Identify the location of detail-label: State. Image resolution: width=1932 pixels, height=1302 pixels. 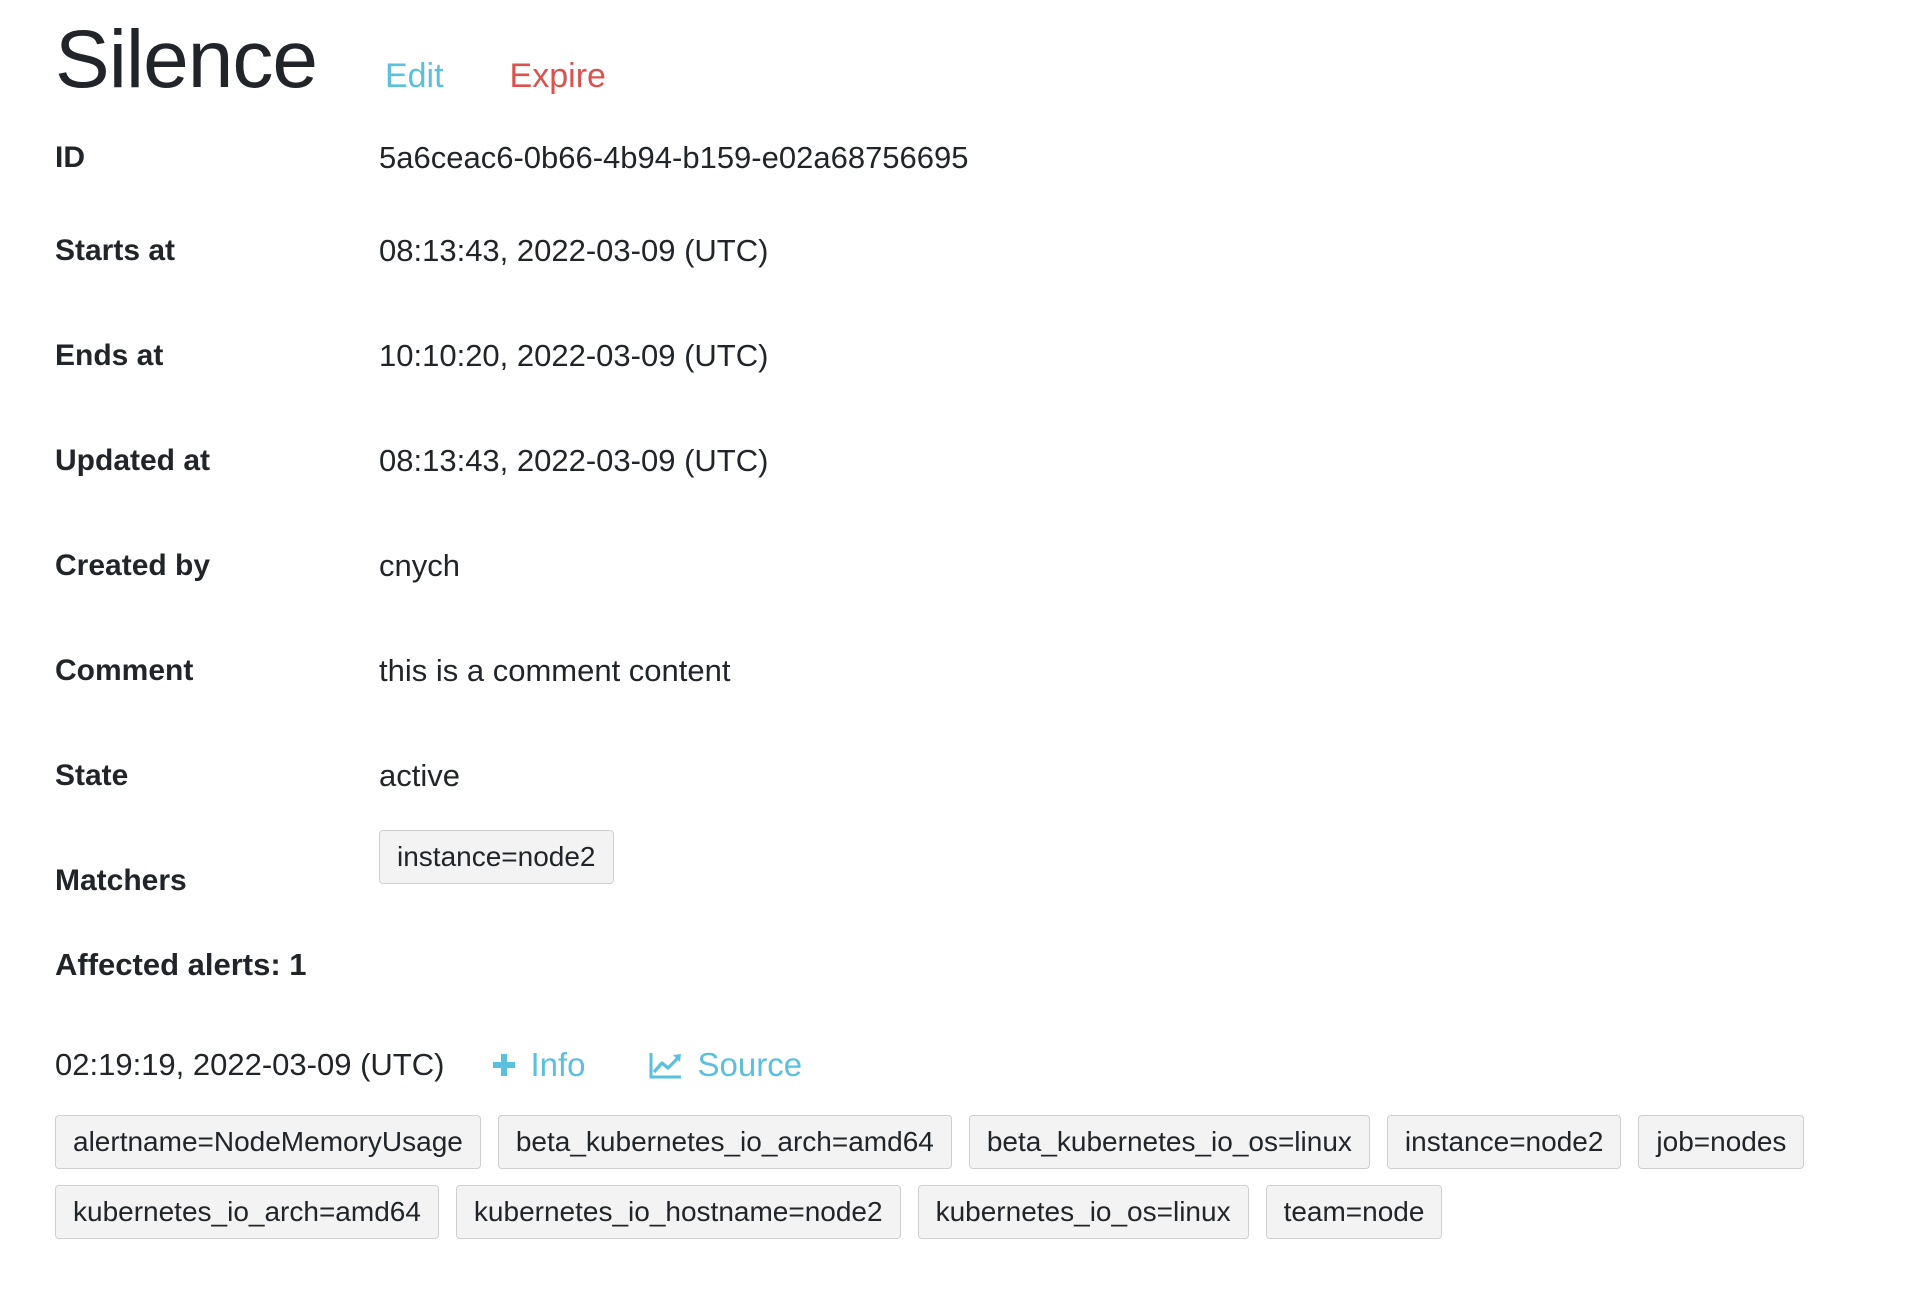
(92, 775).